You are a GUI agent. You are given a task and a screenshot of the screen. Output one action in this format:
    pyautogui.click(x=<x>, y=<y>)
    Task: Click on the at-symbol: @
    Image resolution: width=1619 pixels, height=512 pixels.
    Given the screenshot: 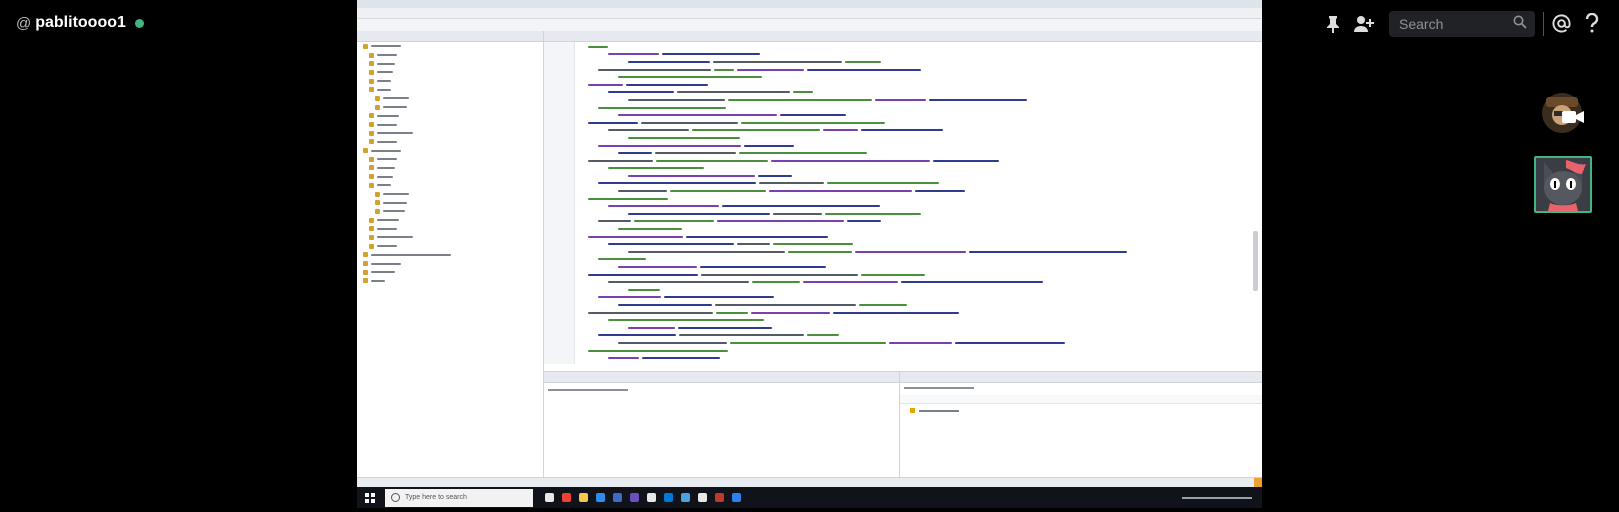 What is the action you would take?
    pyautogui.click(x=24, y=23)
    